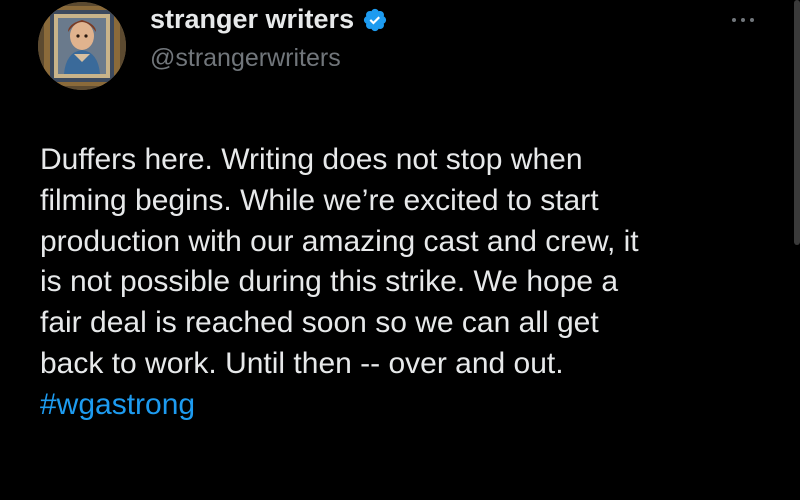 Image resolution: width=800 pixels, height=500 pixels. What do you see at coordinates (311, 159) in the screenshot?
I see `tweet-text-line: Duffers here. Writing does not stop when` at bounding box center [311, 159].